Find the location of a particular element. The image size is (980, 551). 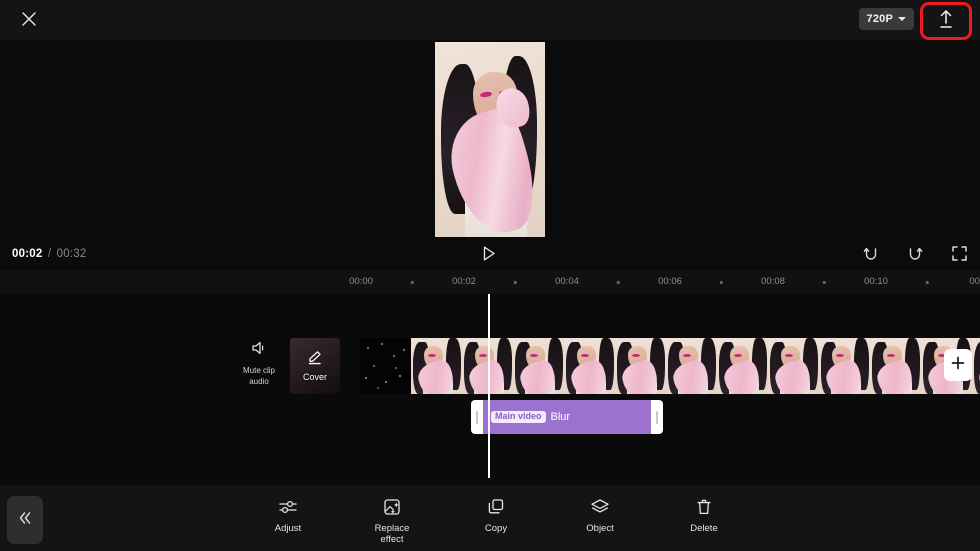

bottom-toolbar: Adjust Replace effect Copy Object Delete is located at coordinates (490, 518).